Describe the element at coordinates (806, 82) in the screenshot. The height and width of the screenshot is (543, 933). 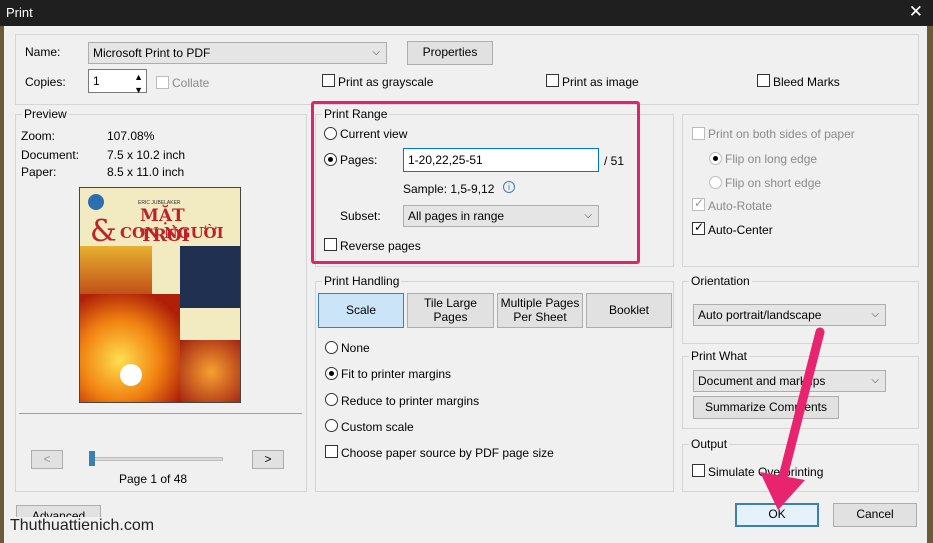
I see `bleed-marks-label: Bleed Marks` at that location.